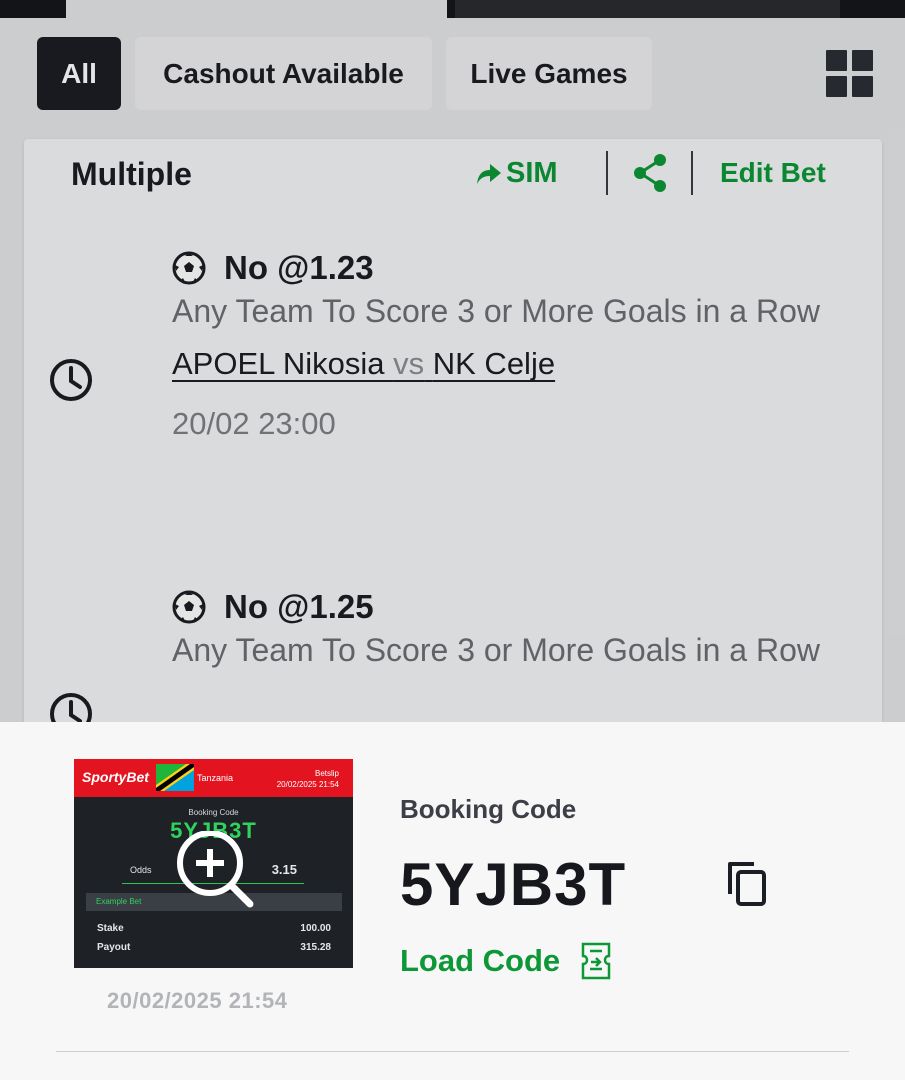 This screenshot has height=1080, width=905. Describe the element at coordinates (213, 812) in the screenshot. I see `thumb-booking-label: Booking Code` at that location.